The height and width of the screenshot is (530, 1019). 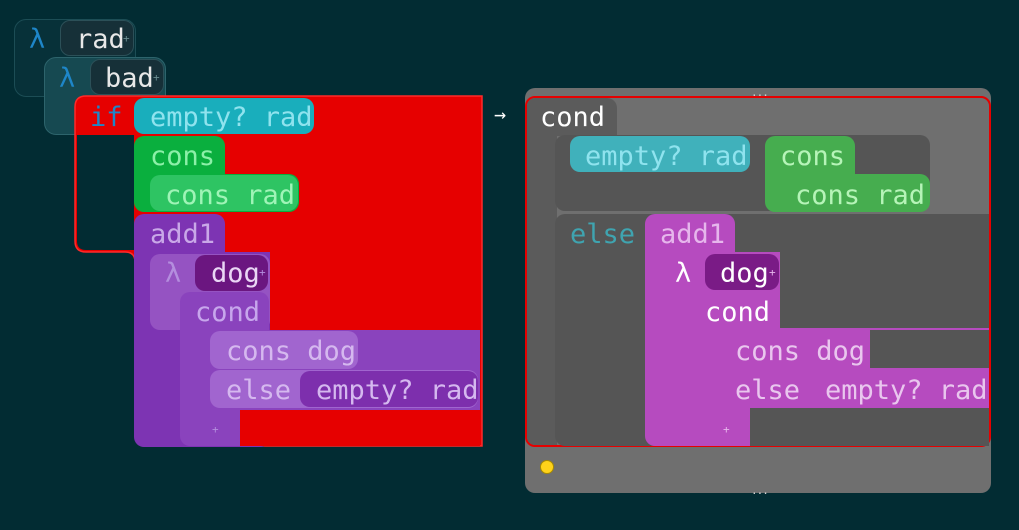 I want to click on preview-cons-head: cons, so click(x=813, y=156).